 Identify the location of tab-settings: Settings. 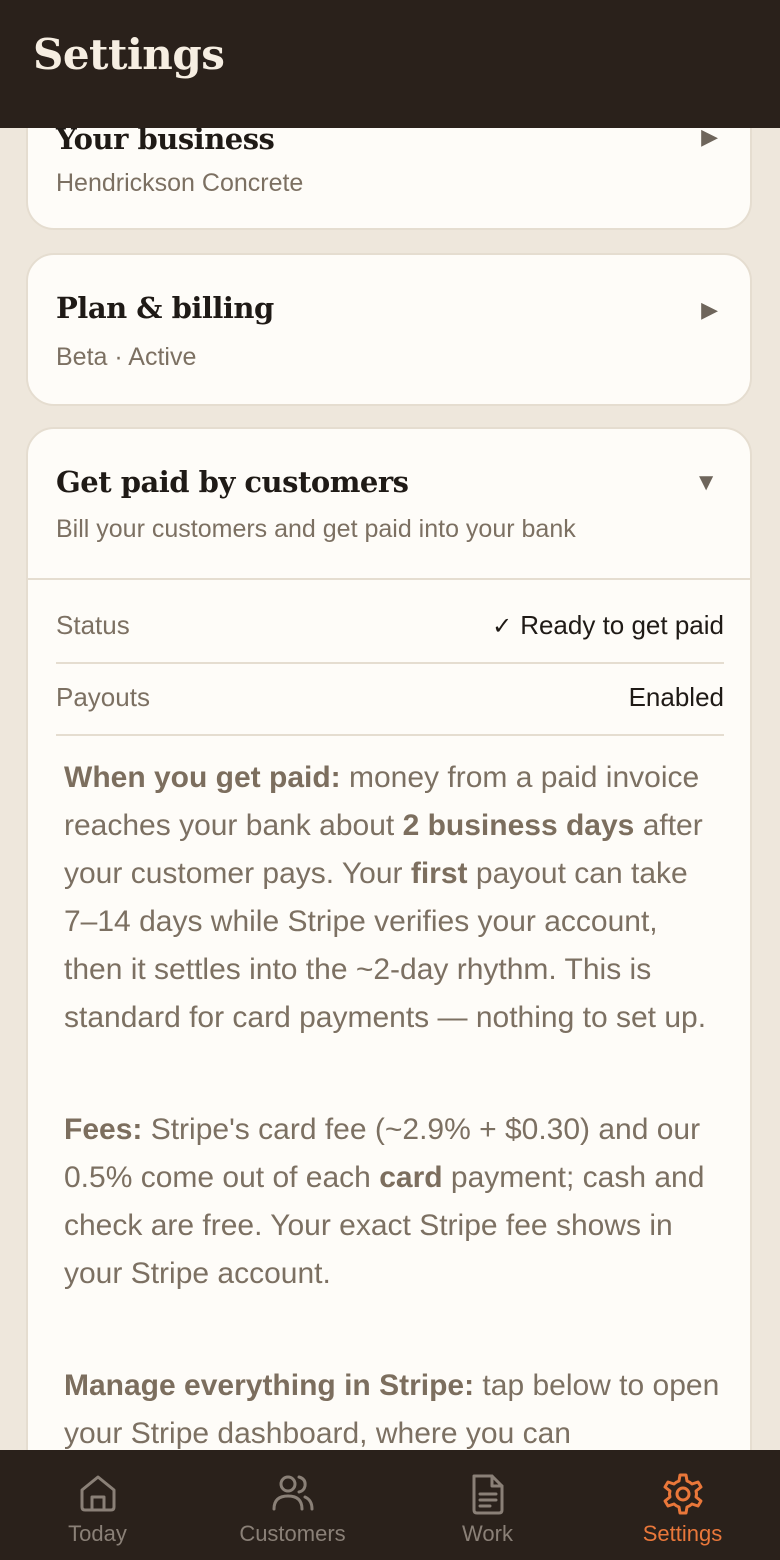
(682, 1505).